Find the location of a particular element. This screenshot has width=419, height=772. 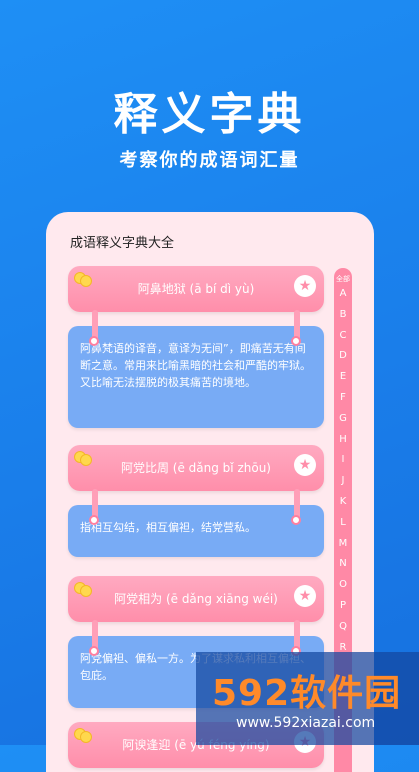

idiom-banner: 阿鼻地狱 (ā bí dì yù) ★ is located at coordinates (196, 289).